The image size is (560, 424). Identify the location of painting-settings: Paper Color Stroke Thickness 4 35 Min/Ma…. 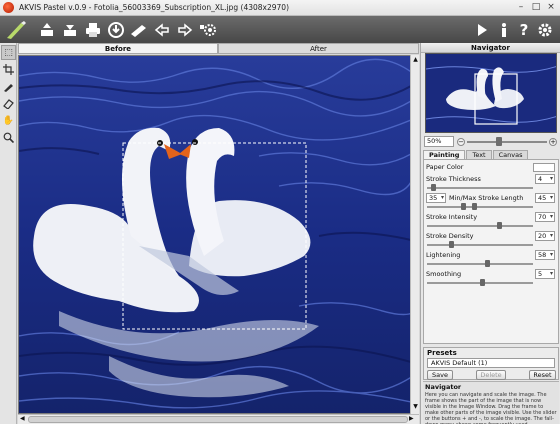
(491, 251).